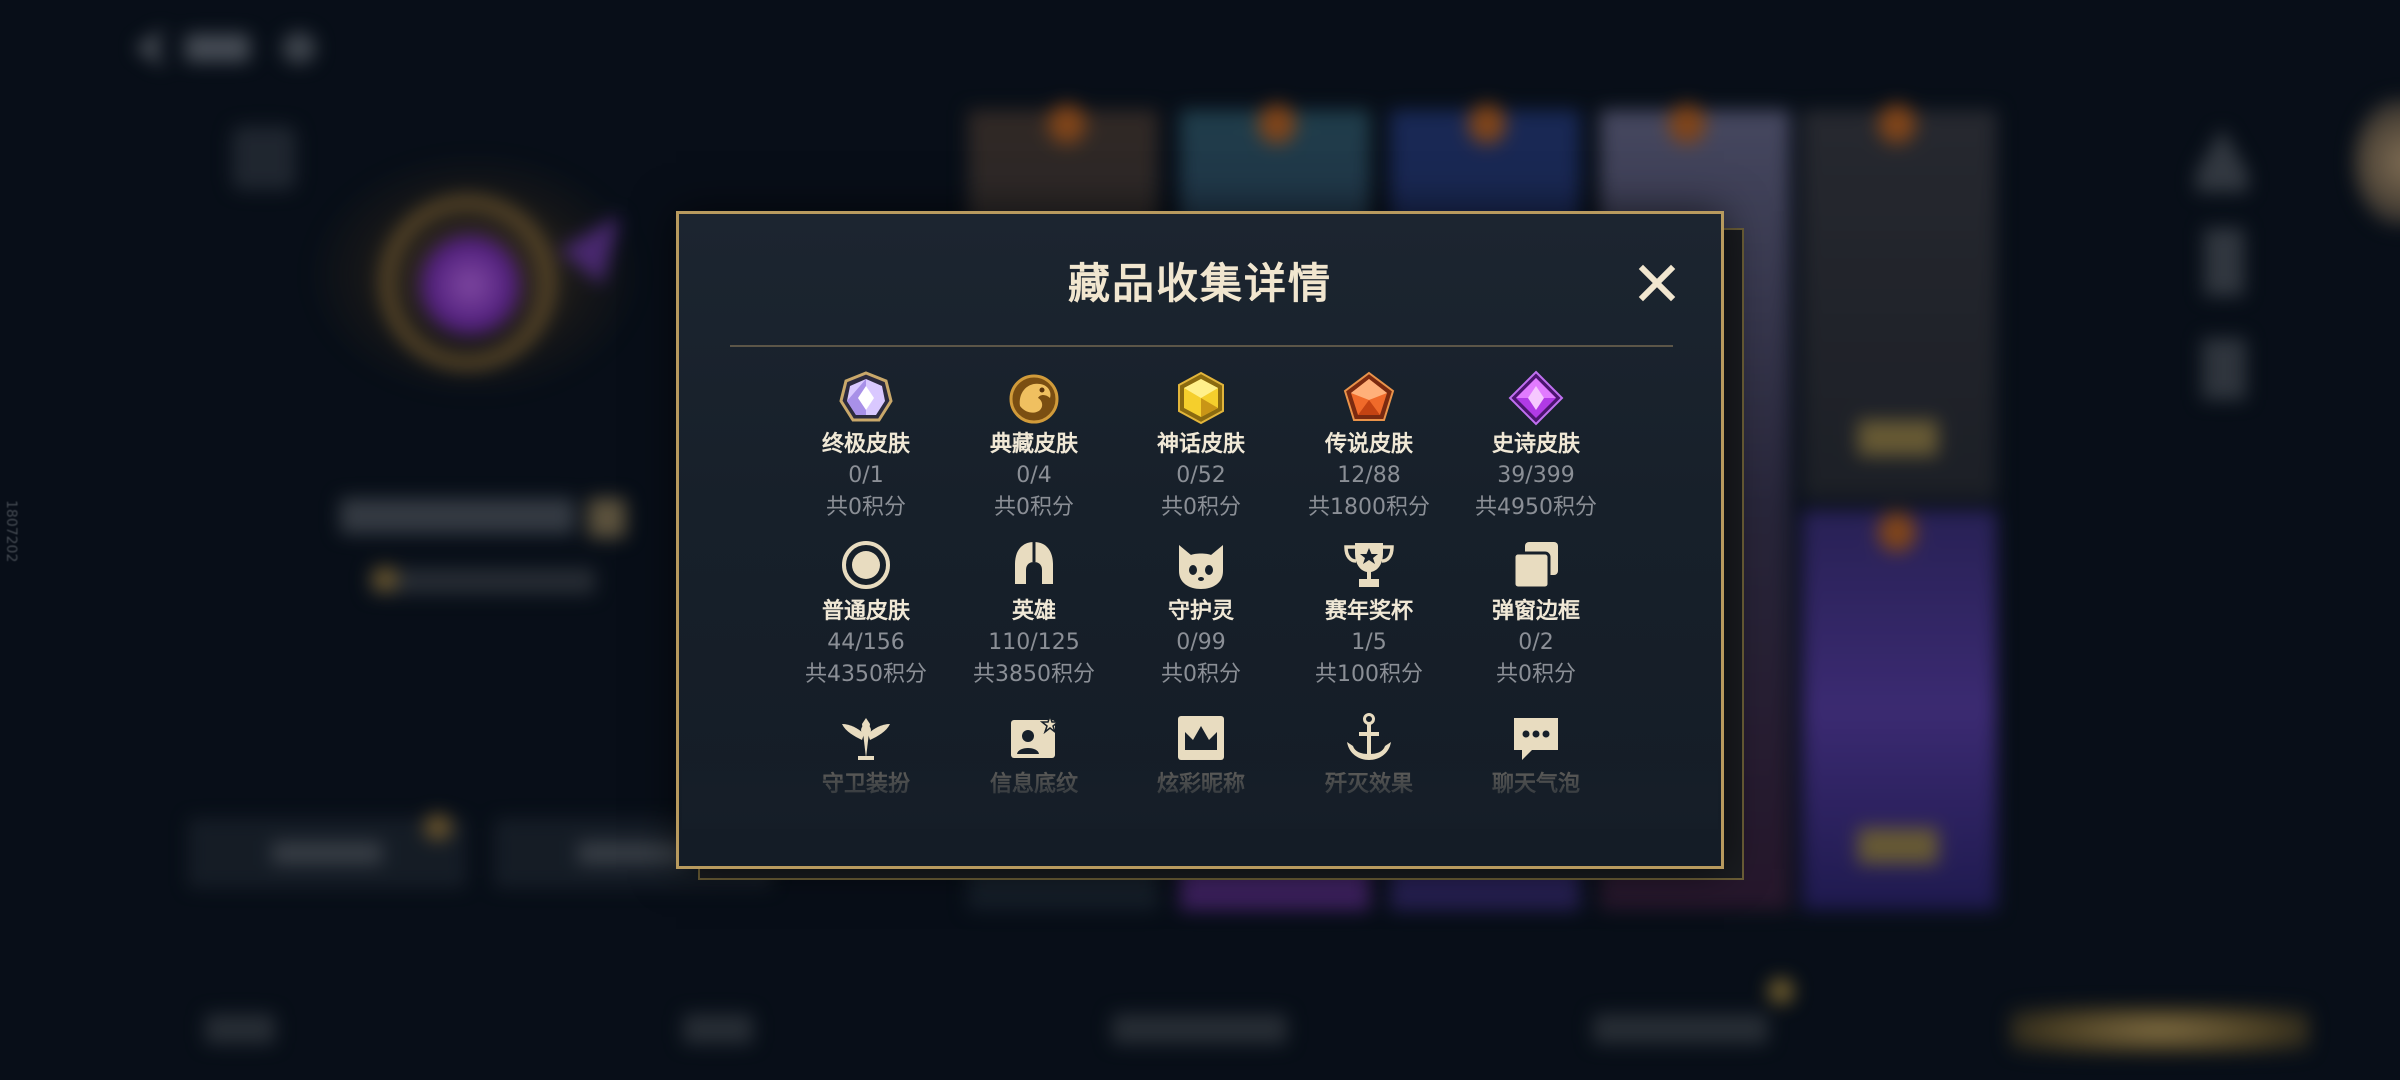 The image size is (2400, 1080). What do you see at coordinates (1369, 565) in the screenshot?
I see `season-trophy-icon` at bounding box center [1369, 565].